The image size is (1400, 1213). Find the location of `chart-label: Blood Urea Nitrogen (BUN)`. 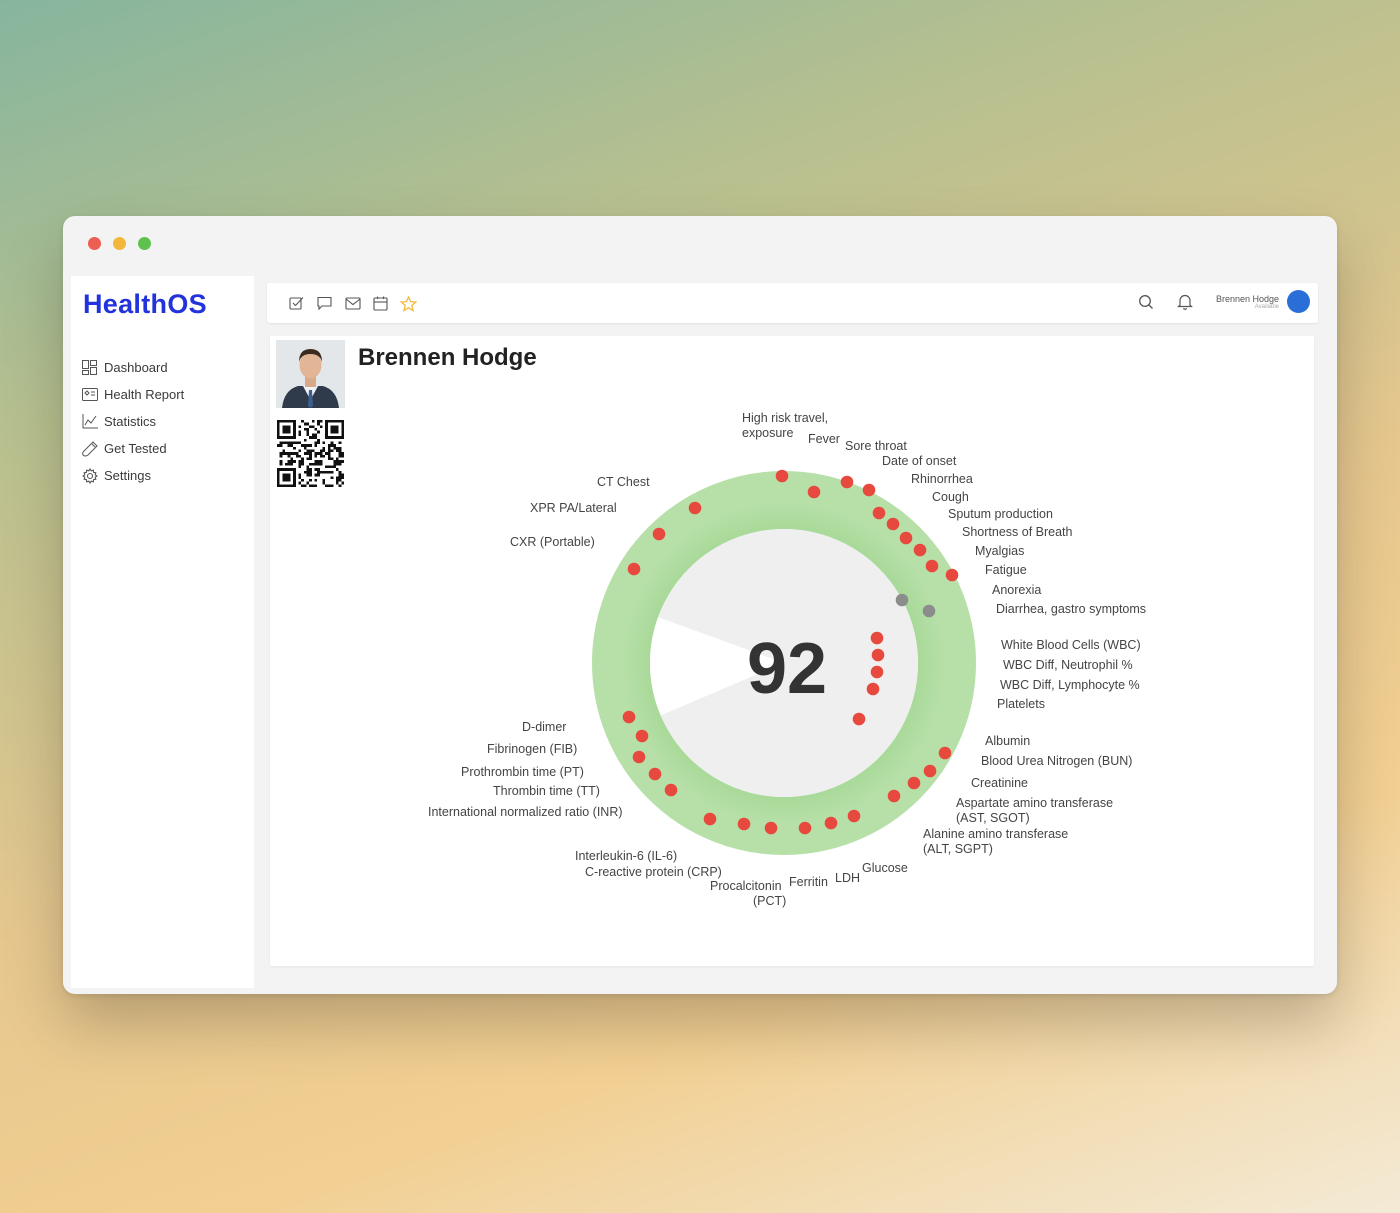

chart-label: Blood Urea Nitrogen (BUN) is located at coordinates (1056, 761).